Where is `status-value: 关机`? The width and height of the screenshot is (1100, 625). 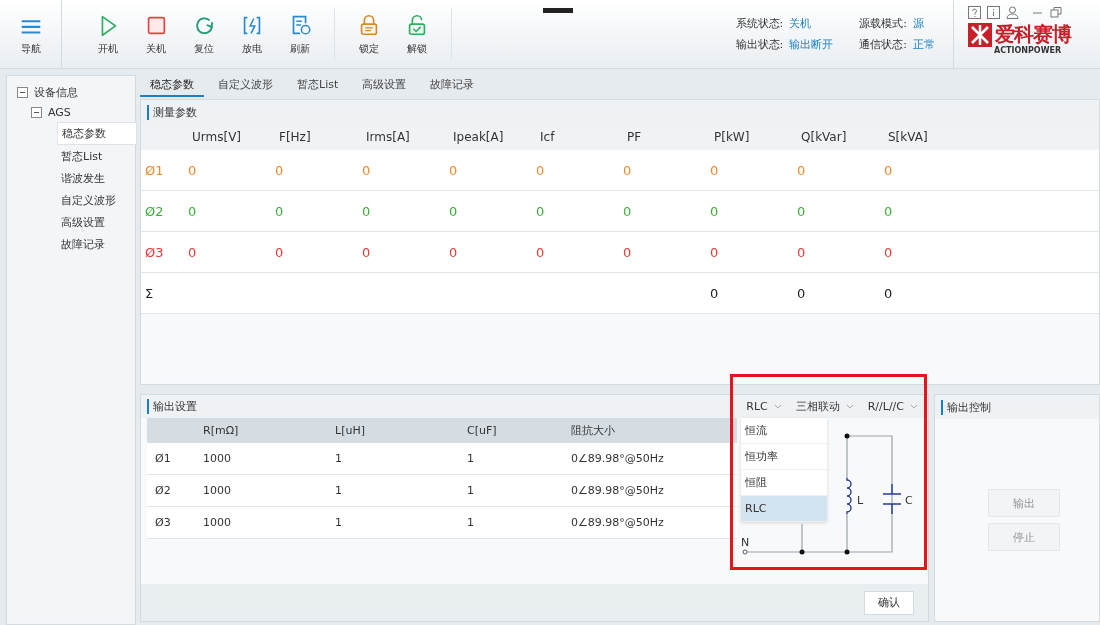 status-value: 关机 is located at coordinates (800, 23).